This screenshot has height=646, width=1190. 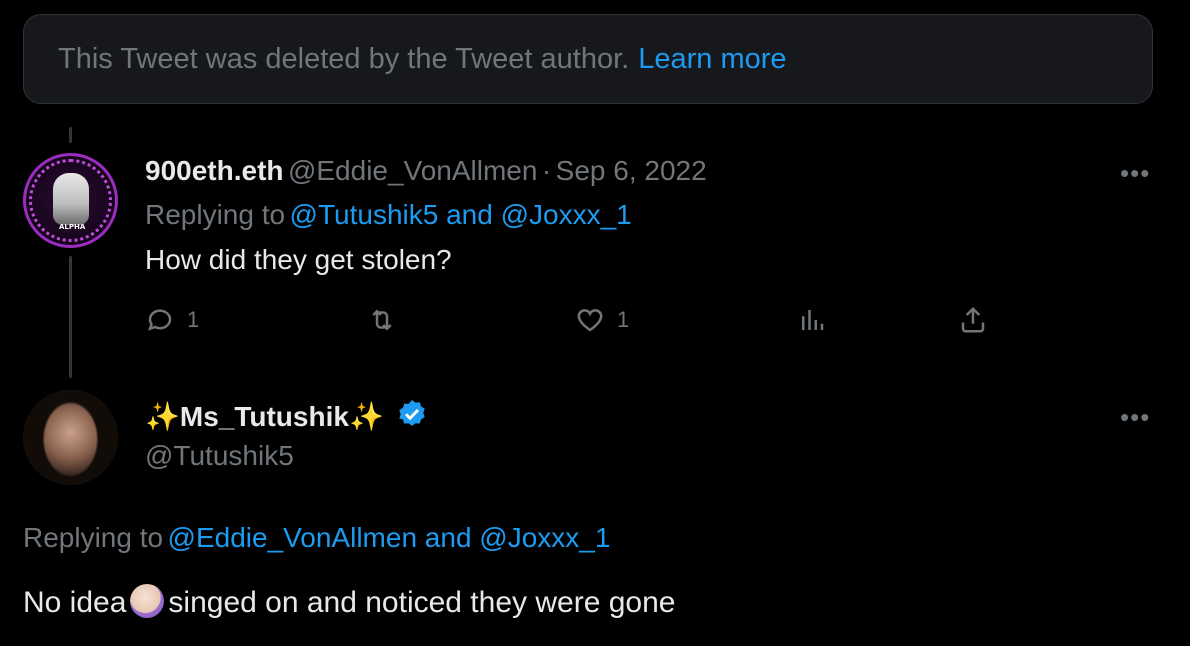 I want to click on sparkle-emoji-right: ✨, so click(x=366, y=416).